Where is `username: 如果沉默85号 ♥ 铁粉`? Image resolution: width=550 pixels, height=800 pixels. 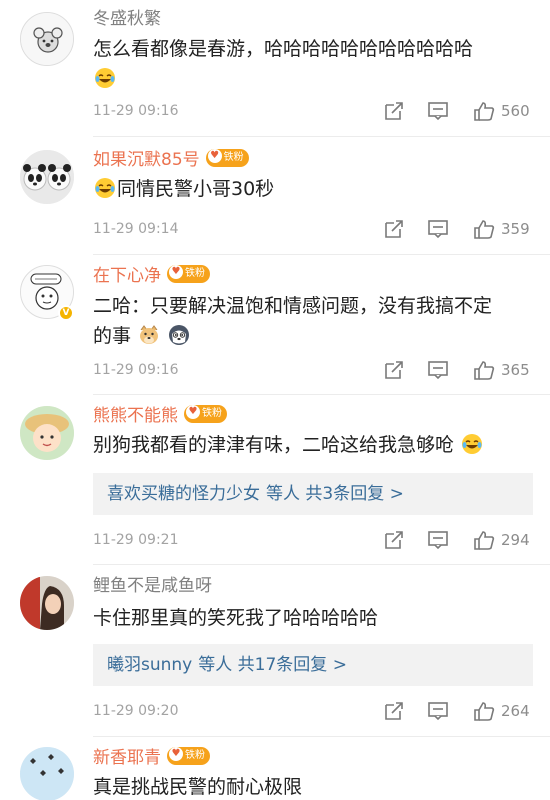
username: 如果沉默85号 ♥ 铁粉 is located at coordinates (171, 160).